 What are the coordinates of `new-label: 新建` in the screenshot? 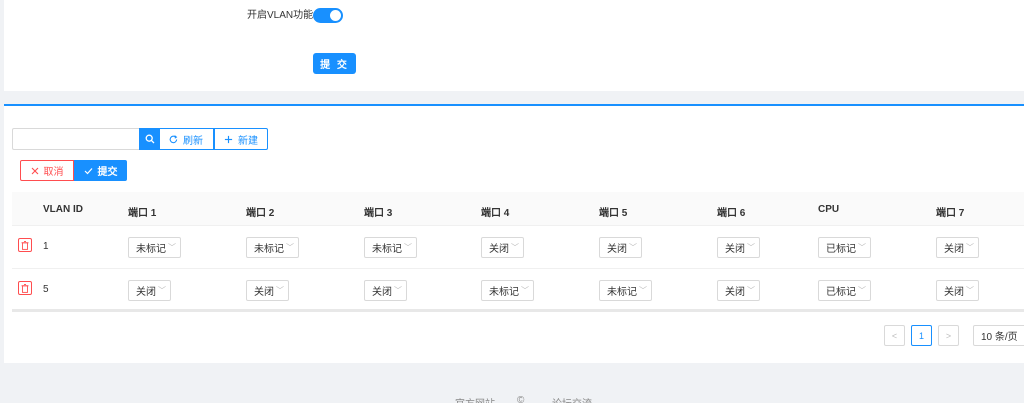 It's located at (248, 141).